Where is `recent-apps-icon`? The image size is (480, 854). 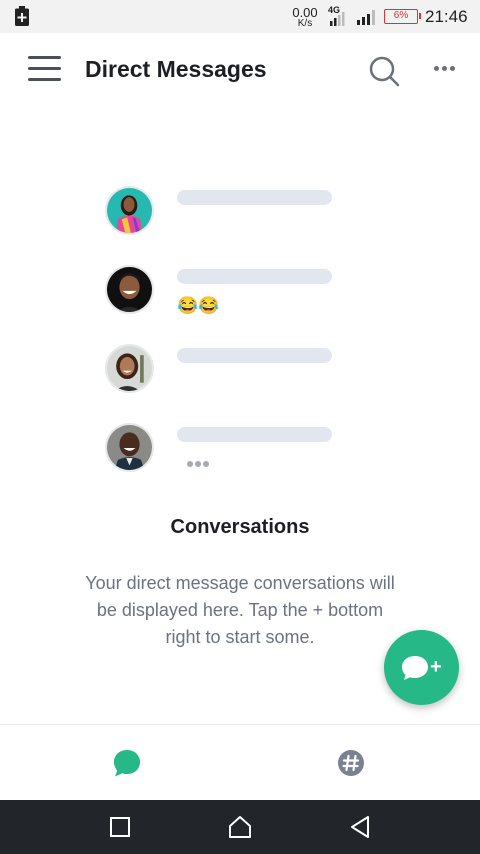 recent-apps-icon is located at coordinates (120, 827).